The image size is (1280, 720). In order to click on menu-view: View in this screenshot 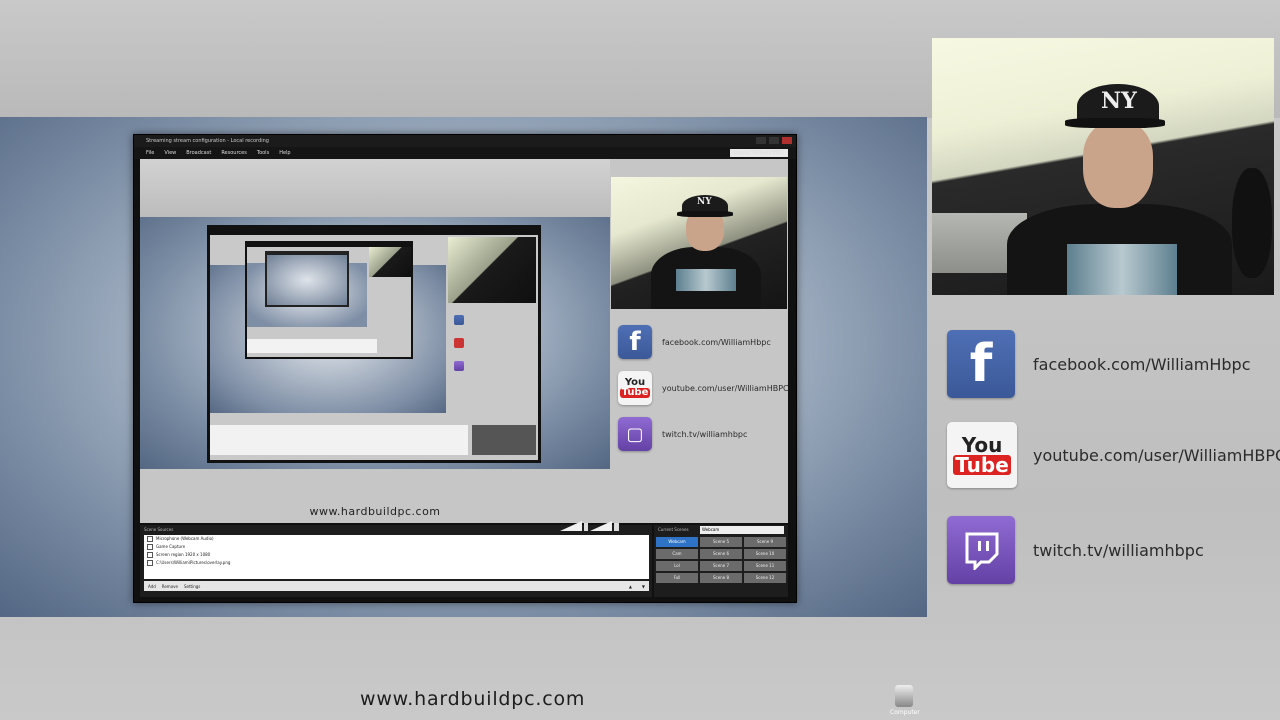, I will do `click(170, 153)`.